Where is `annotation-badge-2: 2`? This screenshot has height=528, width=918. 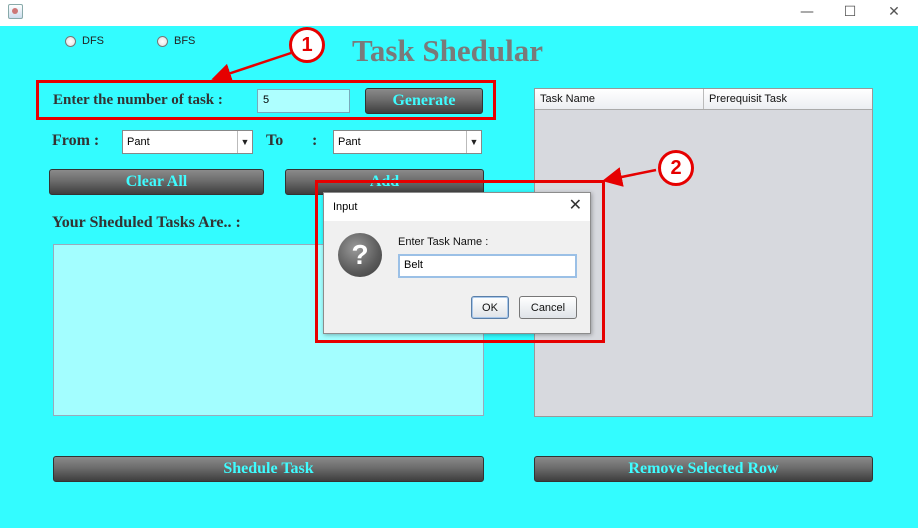
annotation-badge-2: 2 is located at coordinates (676, 168).